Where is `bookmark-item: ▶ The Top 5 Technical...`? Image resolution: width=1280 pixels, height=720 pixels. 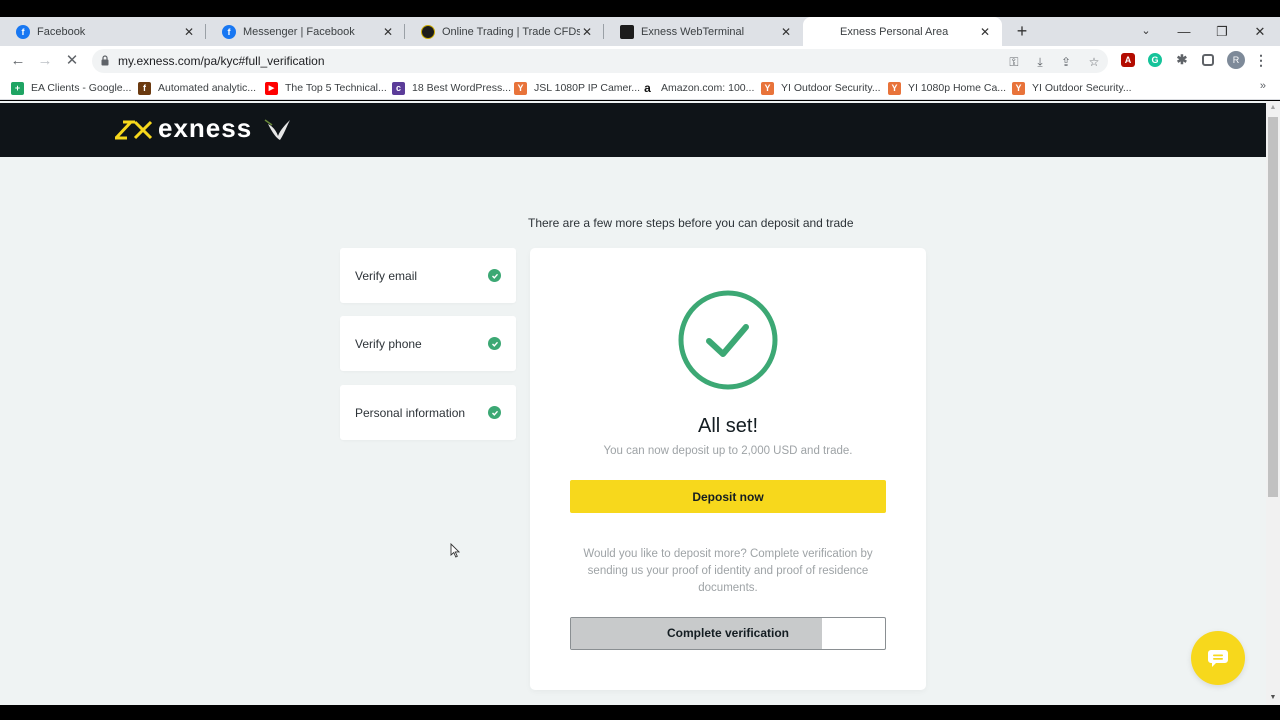
bookmark-item: ▶ The Top 5 Technical... is located at coordinates (326, 88).